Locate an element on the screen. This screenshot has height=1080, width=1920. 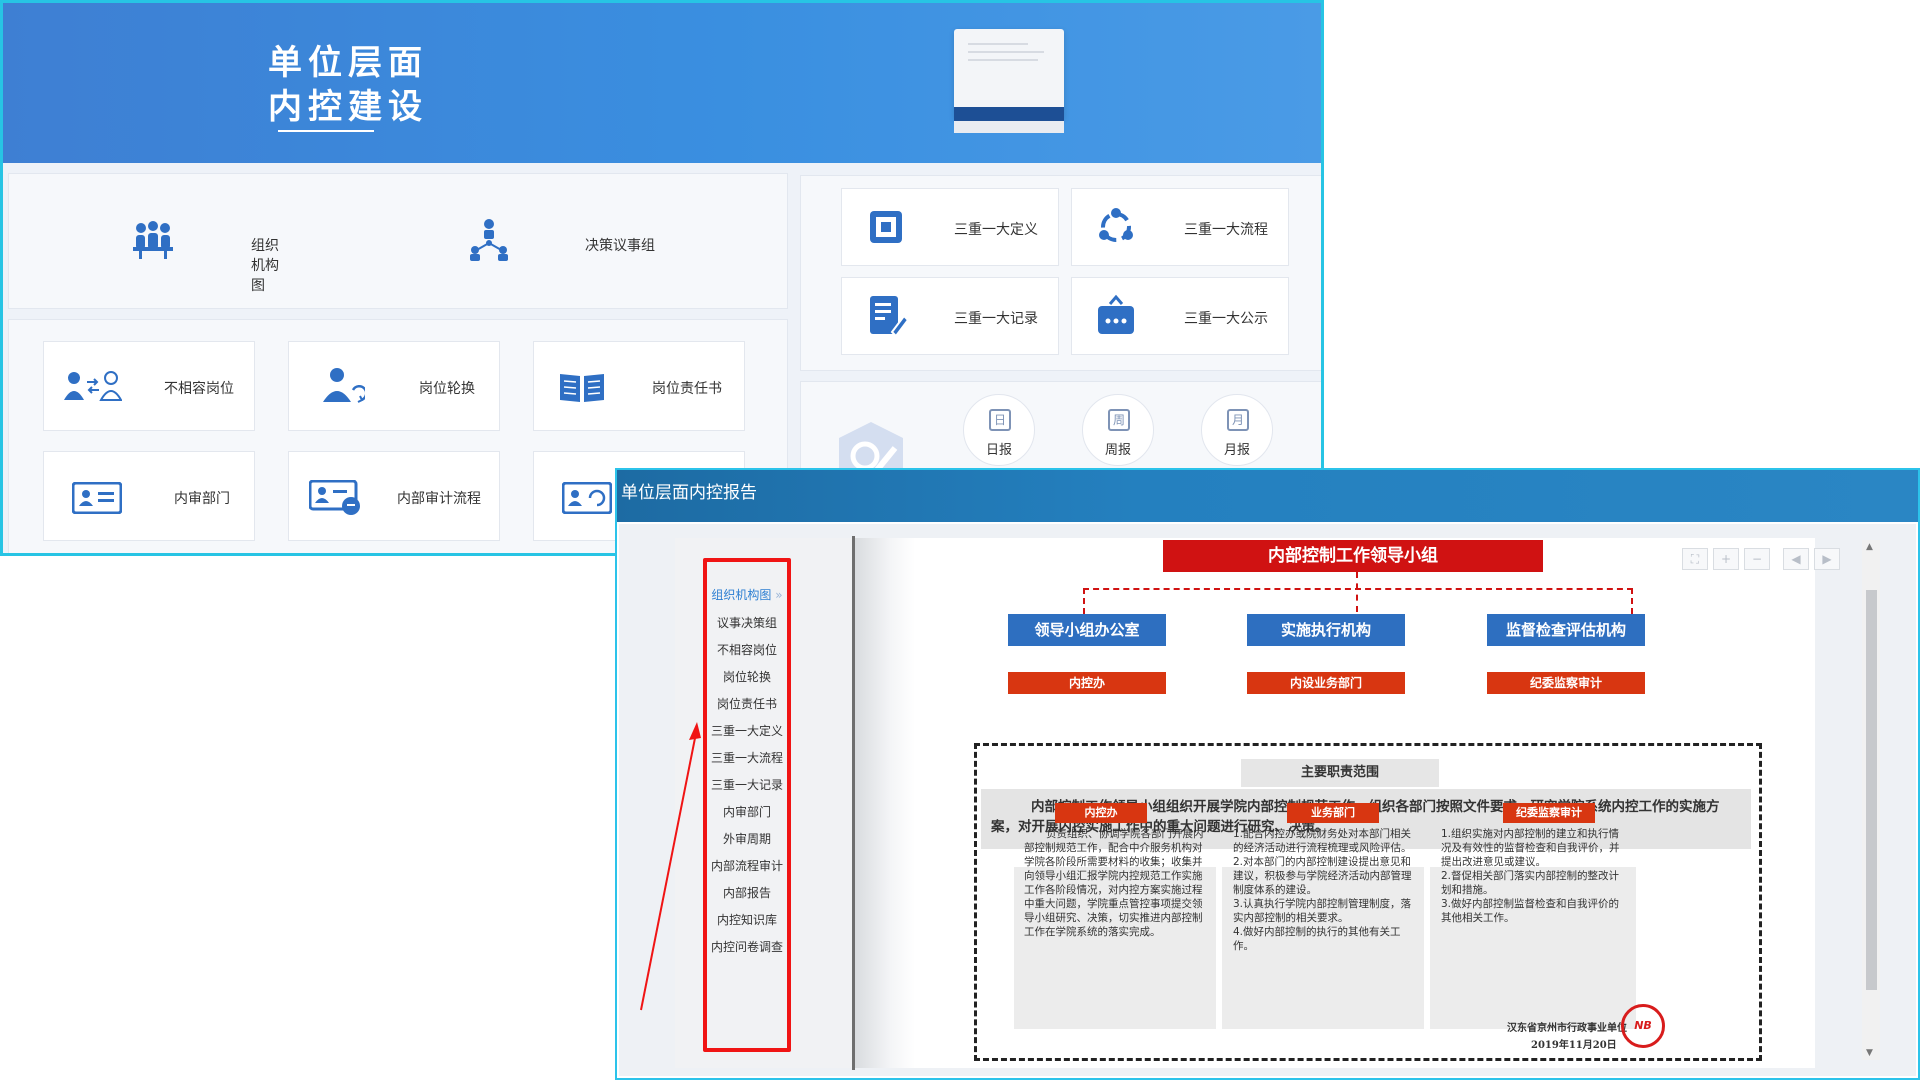
nav-item: 内部报告 is located at coordinates (747, 892).